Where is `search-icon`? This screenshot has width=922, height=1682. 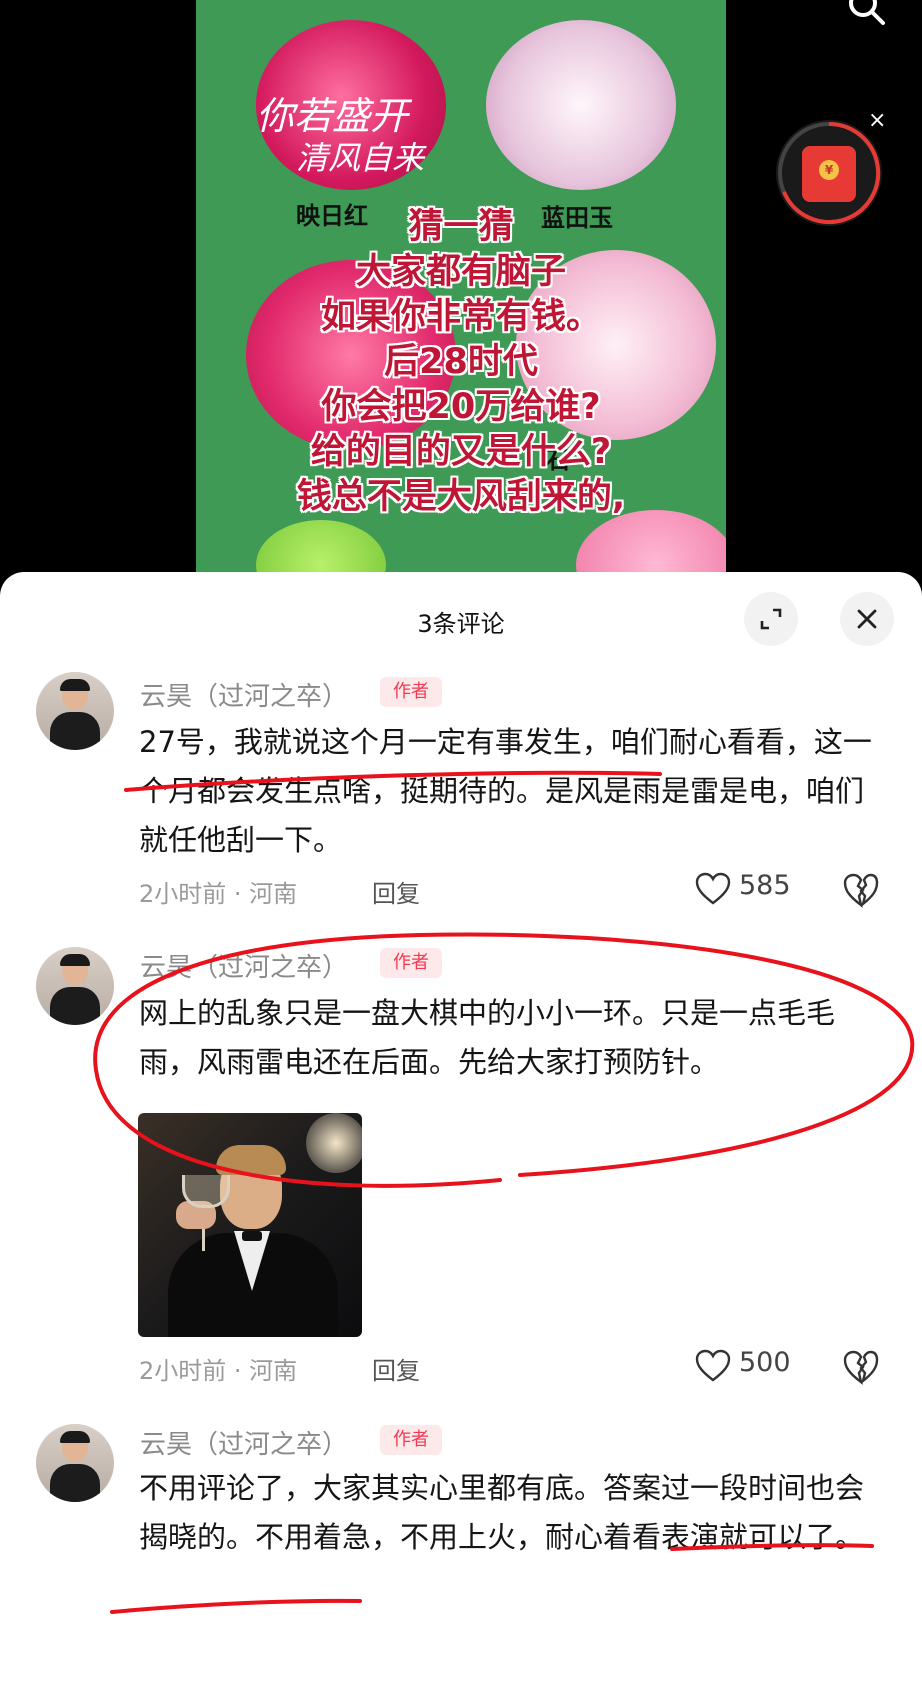
search-icon is located at coordinates (866, 13).